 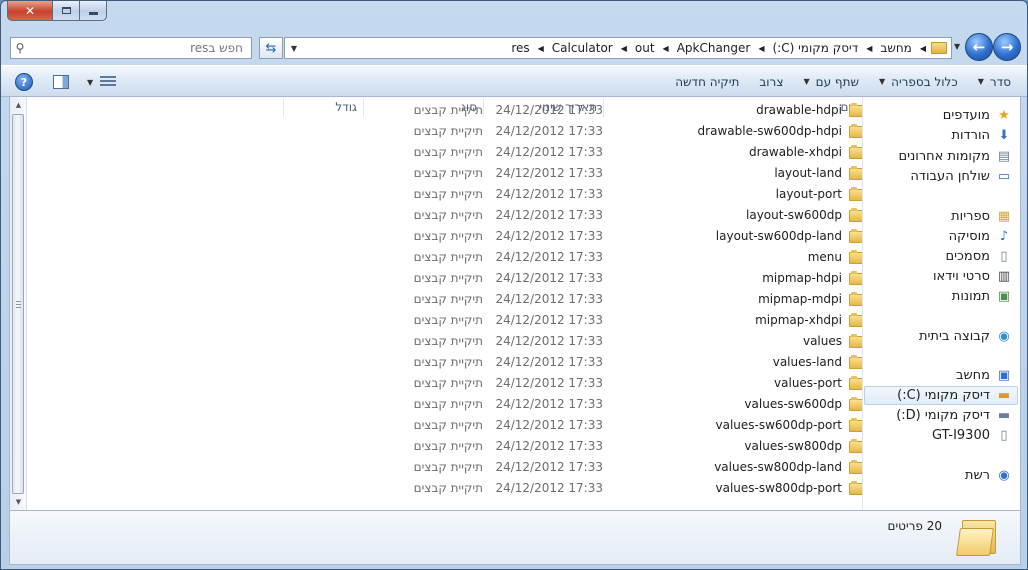 What do you see at coordinates (835, 257) in the screenshot?
I see `file-name-cell: menu` at bounding box center [835, 257].